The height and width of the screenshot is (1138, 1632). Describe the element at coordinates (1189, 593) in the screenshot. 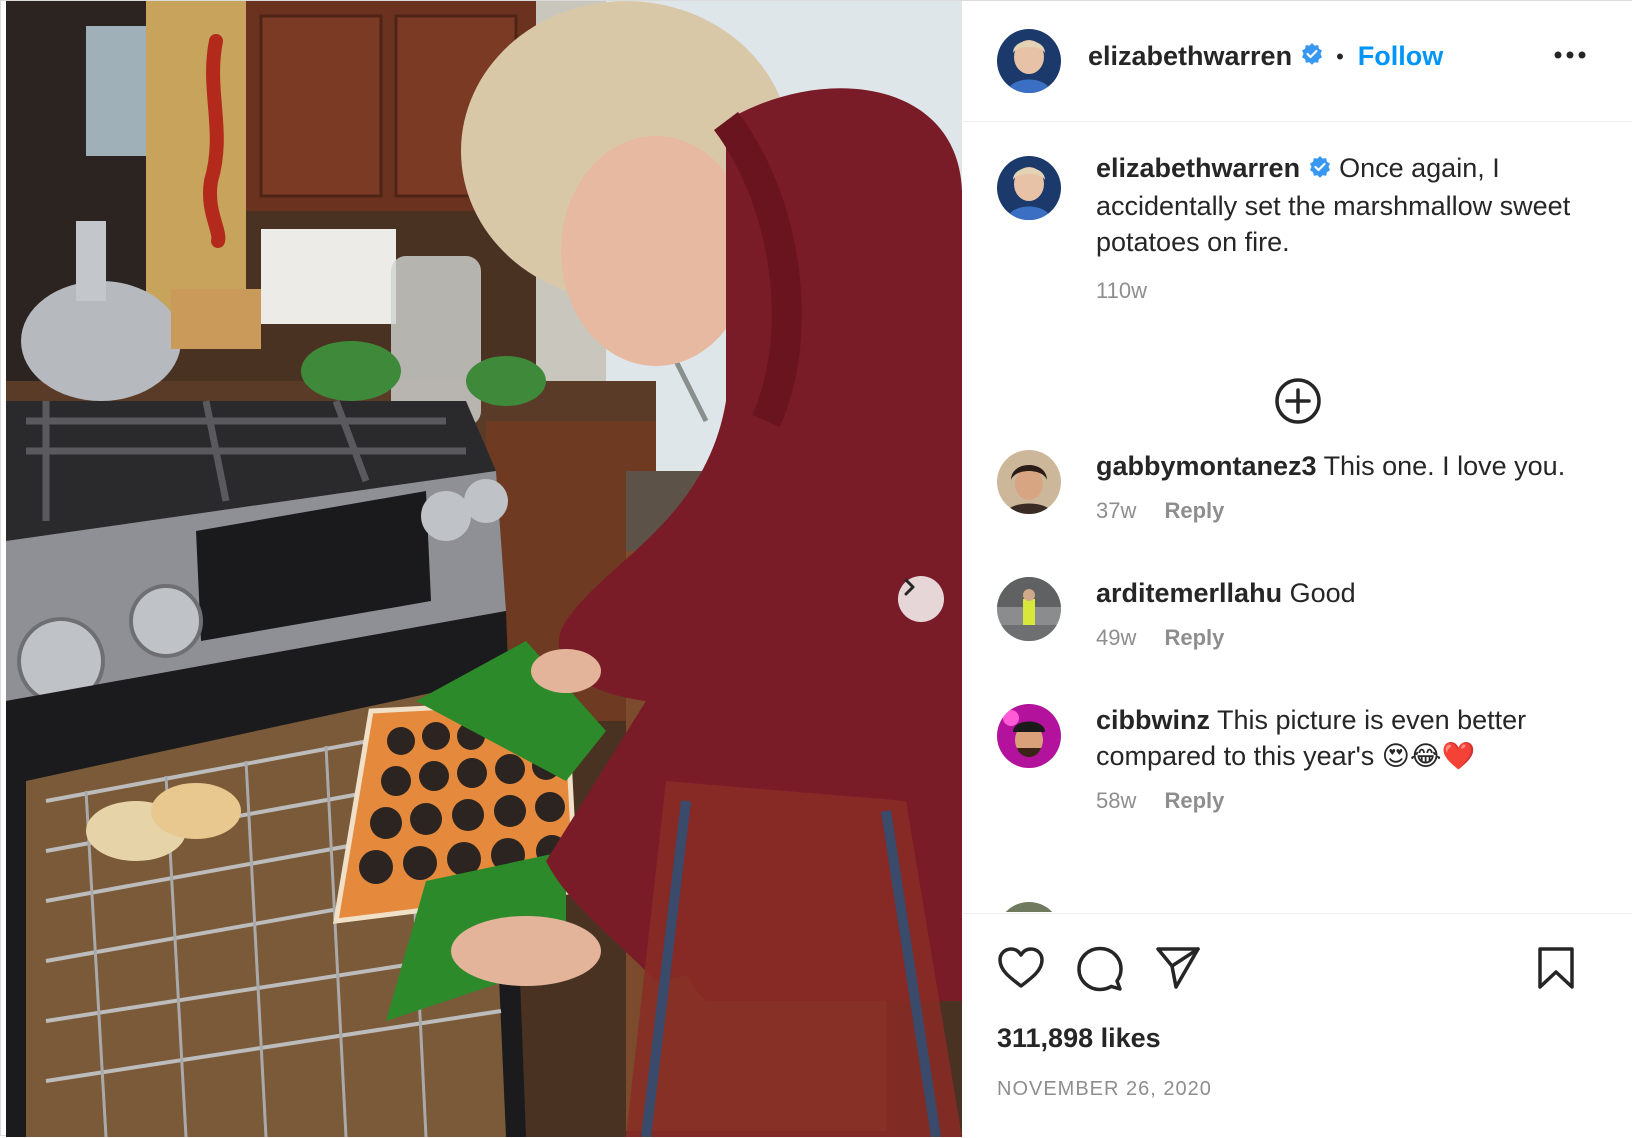

I see `comment-username: arditemerllahu` at that location.